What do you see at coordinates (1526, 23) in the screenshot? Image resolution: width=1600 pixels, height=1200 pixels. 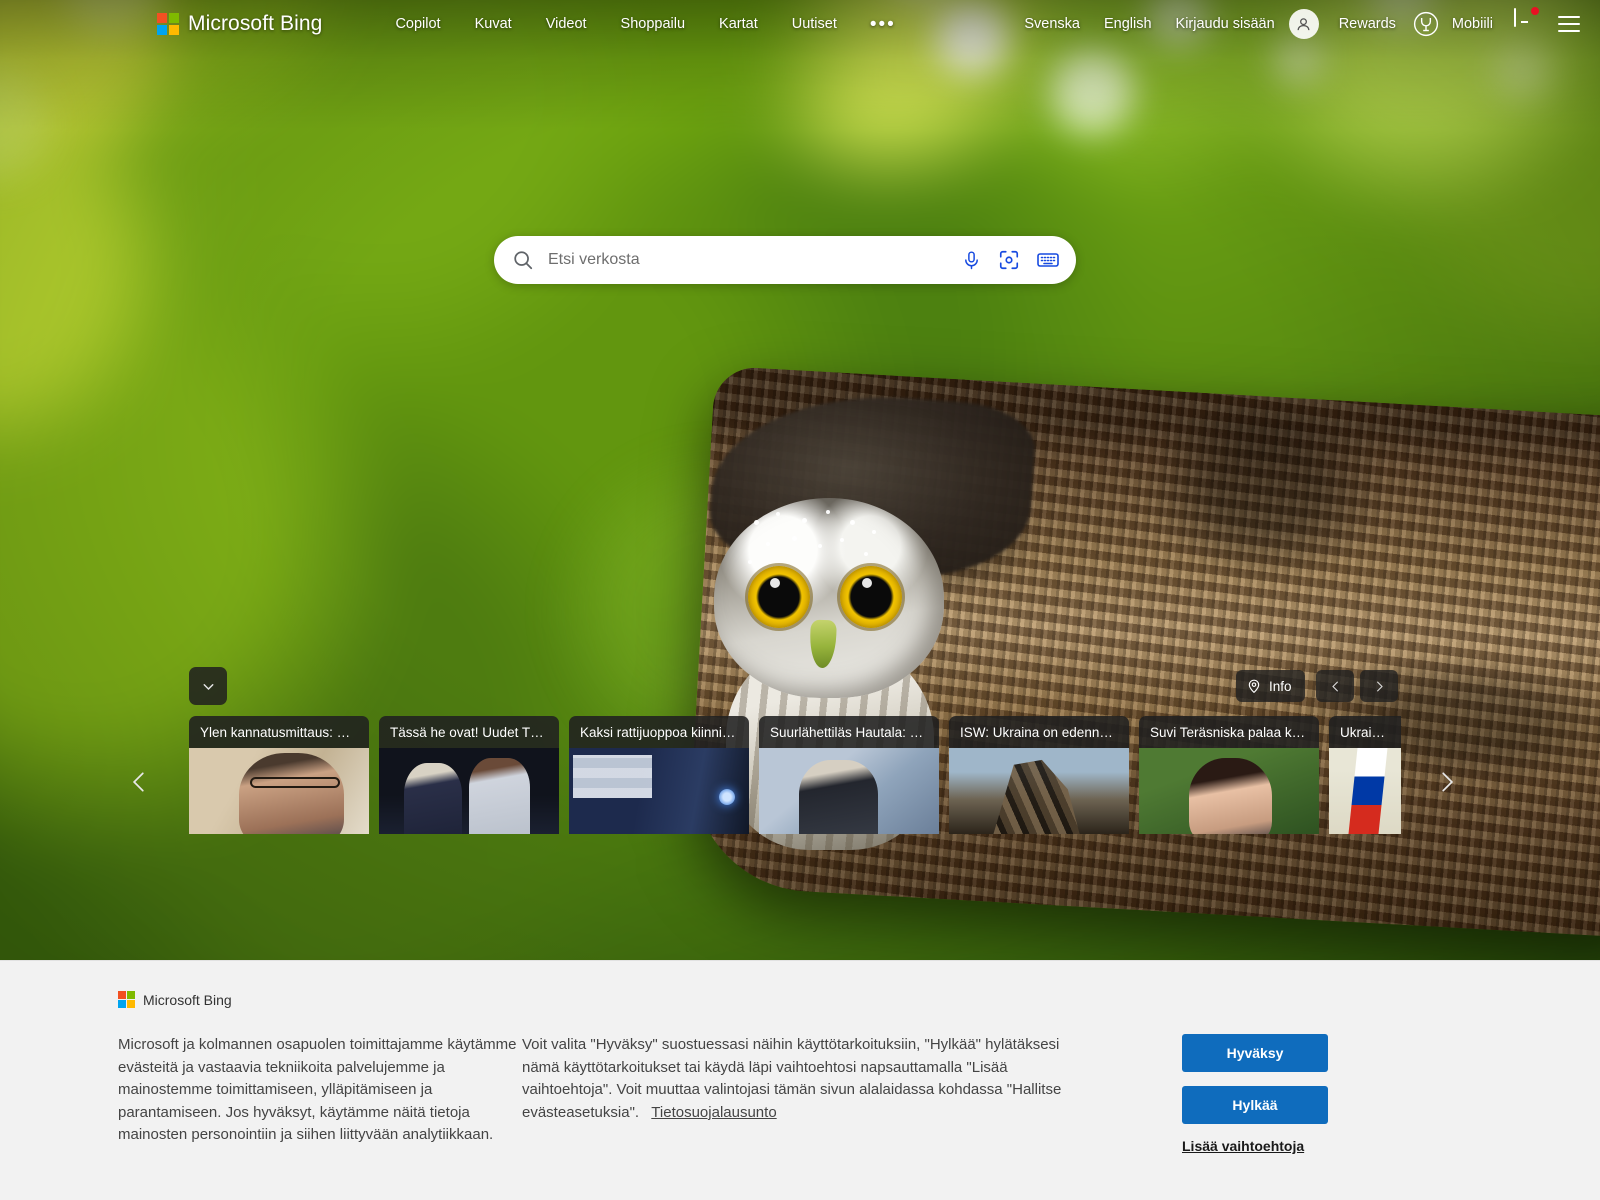 I see `mobile-phone-icon` at bounding box center [1526, 23].